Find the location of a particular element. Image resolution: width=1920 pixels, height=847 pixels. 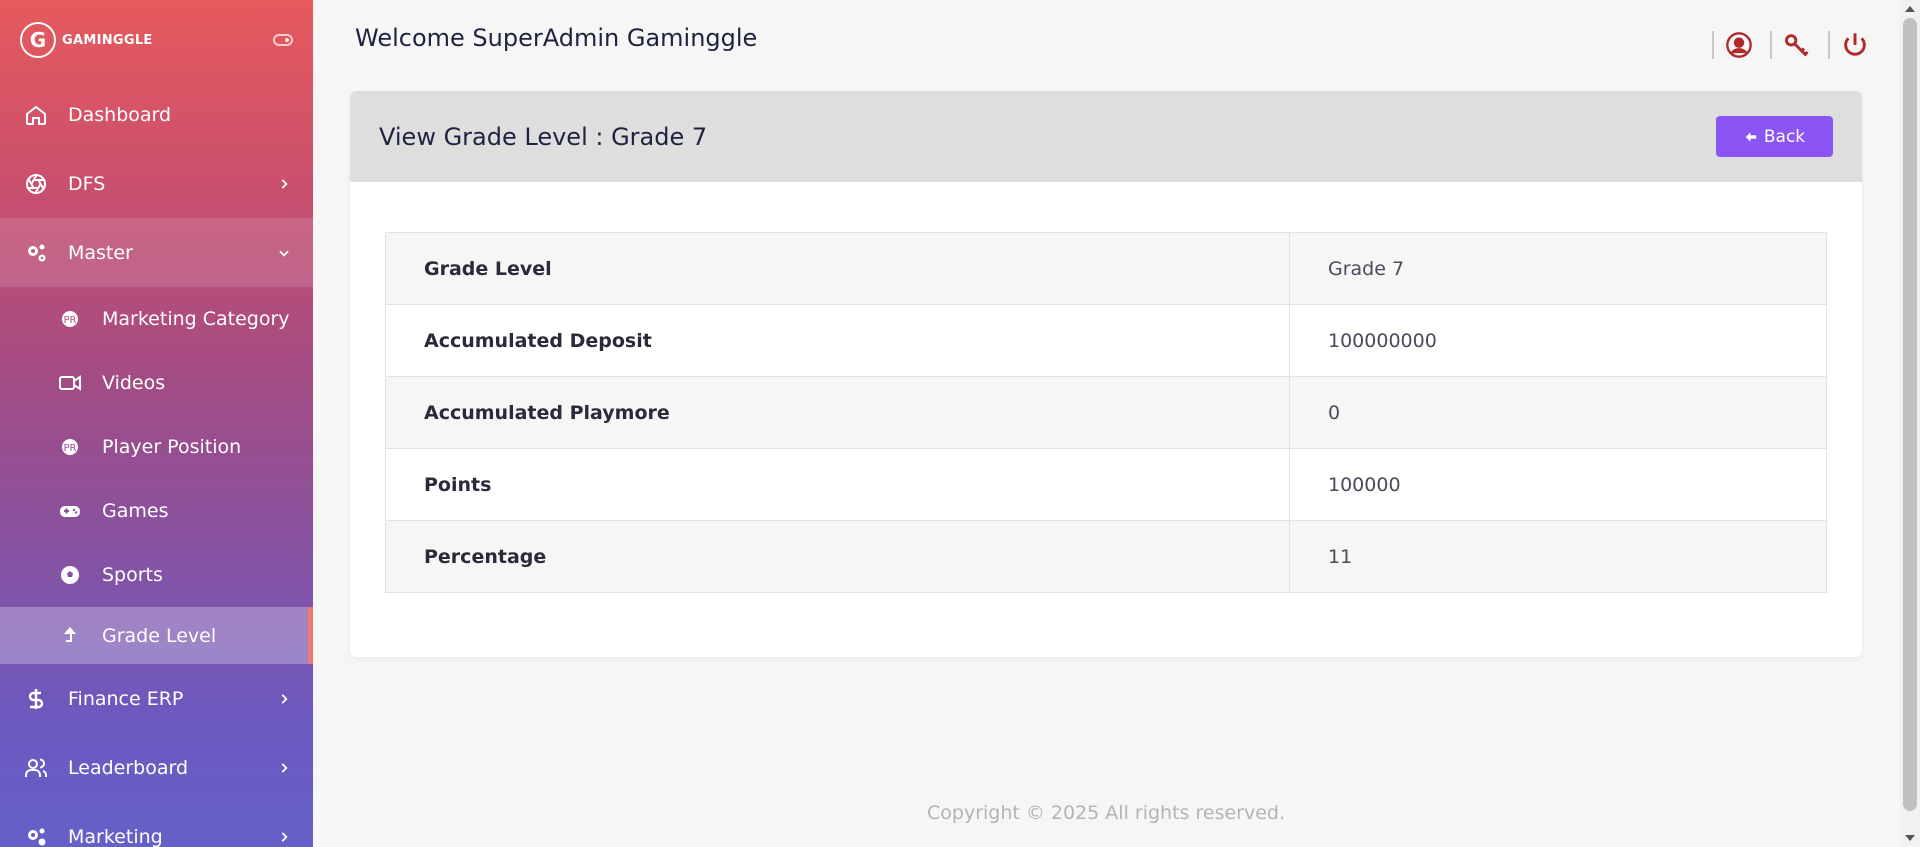

back-button: Back is located at coordinates (1774, 136).